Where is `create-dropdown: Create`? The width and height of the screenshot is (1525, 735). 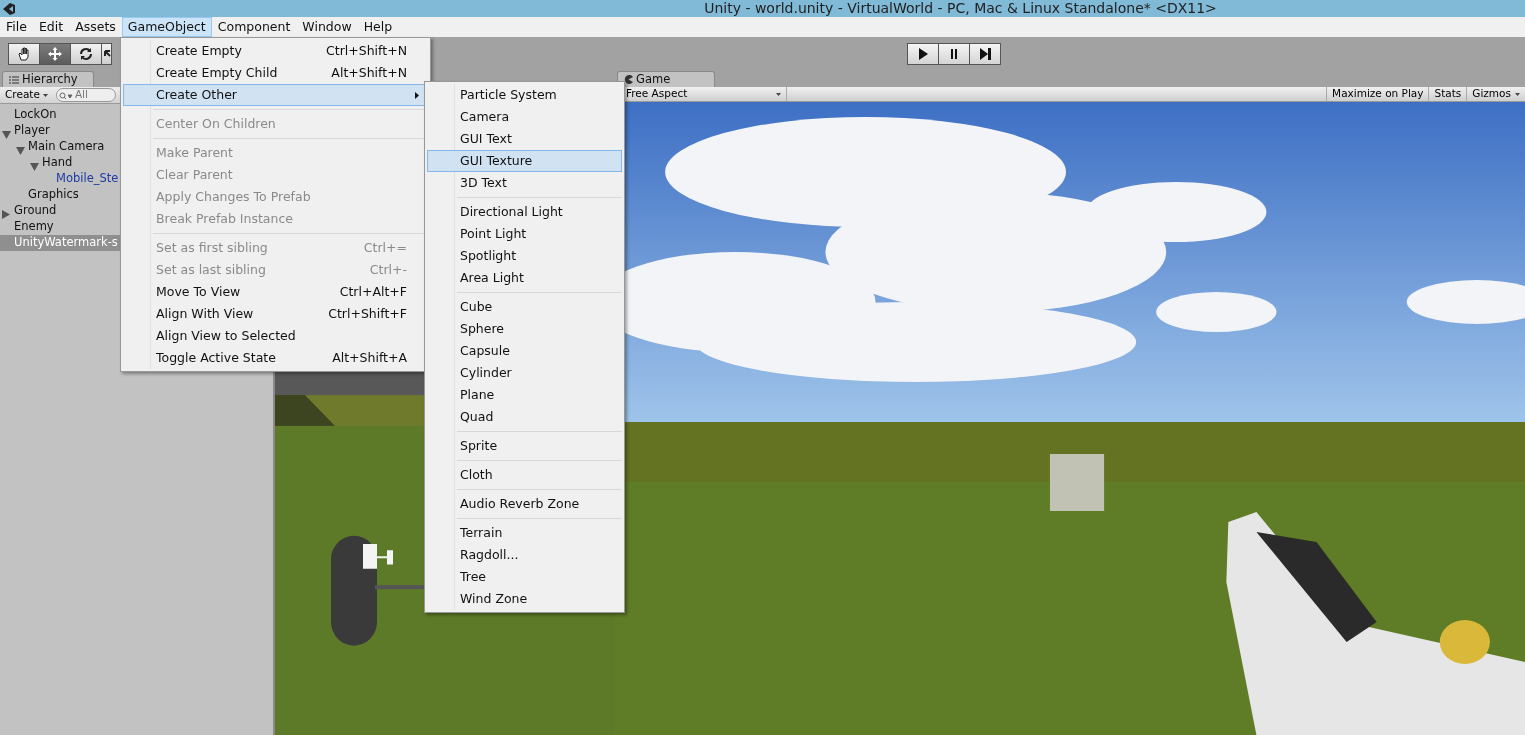
create-dropdown: Create is located at coordinates (26, 95).